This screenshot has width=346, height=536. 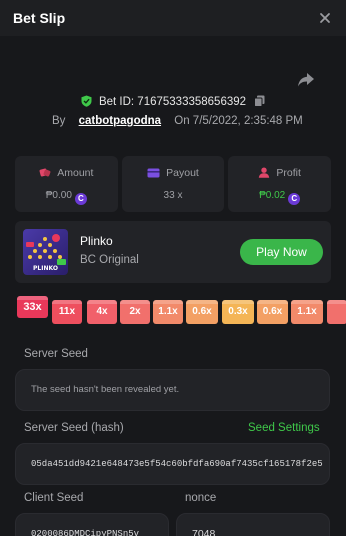 What do you see at coordinates (172, 390) in the screenshot?
I see `server-seed-field: The seed hasn't been revealed yet.` at bounding box center [172, 390].